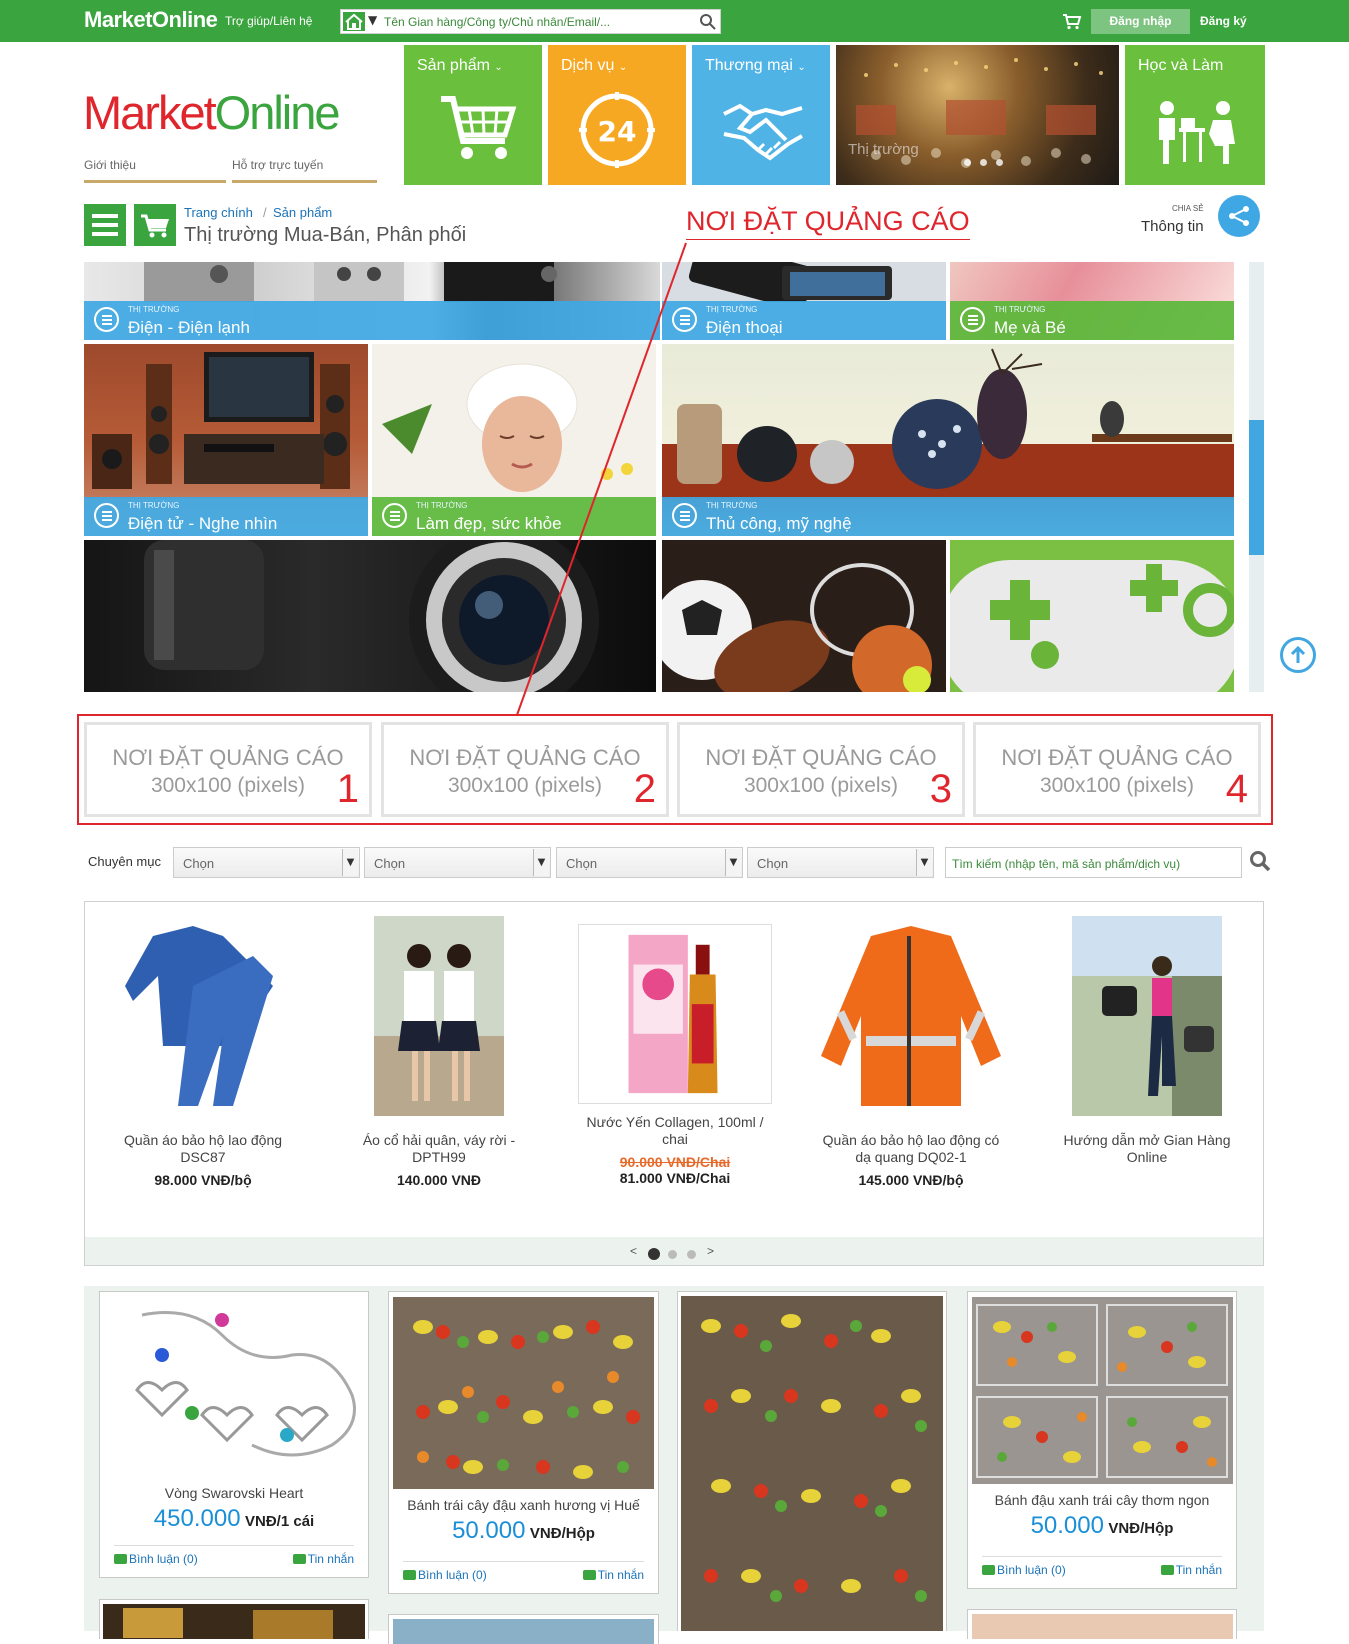  Describe the element at coordinates (1066, 864) in the screenshot. I see `product-search-placeholder: Tìm kiếm (nhập tên, mã sản phẩm/dịch vụ)` at that location.